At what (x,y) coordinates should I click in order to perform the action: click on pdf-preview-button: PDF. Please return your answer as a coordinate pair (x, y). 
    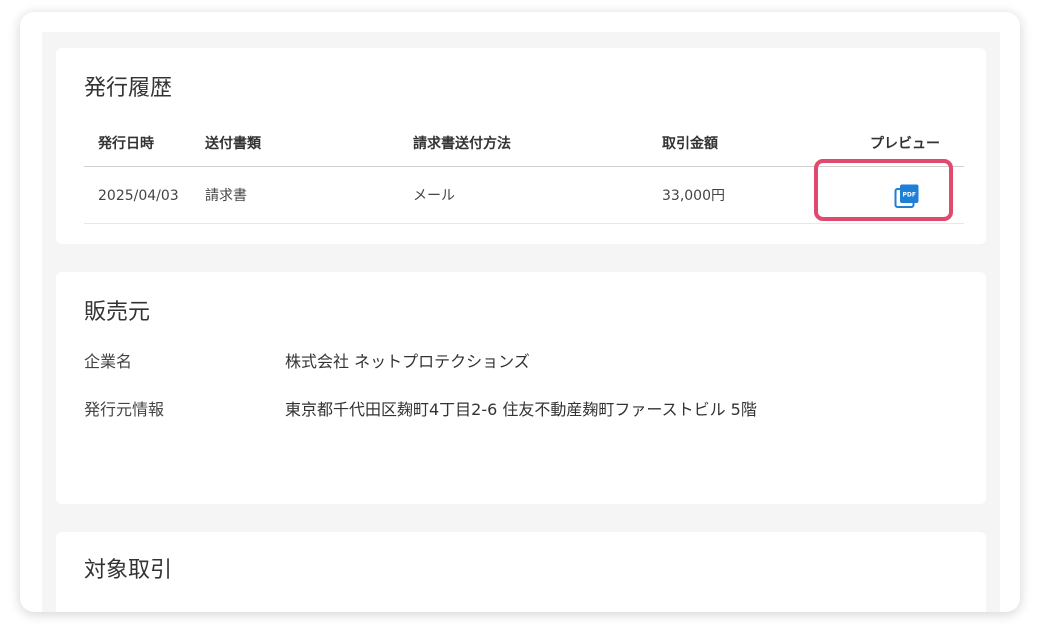
    Looking at the image, I should click on (907, 196).